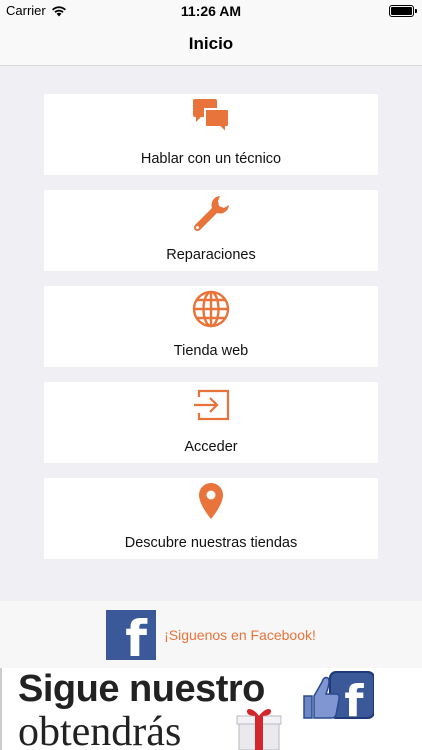 This screenshot has width=422, height=750. What do you see at coordinates (211, 117) in the screenshot?
I see `chat-bubbles-icon` at bounding box center [211, 117].